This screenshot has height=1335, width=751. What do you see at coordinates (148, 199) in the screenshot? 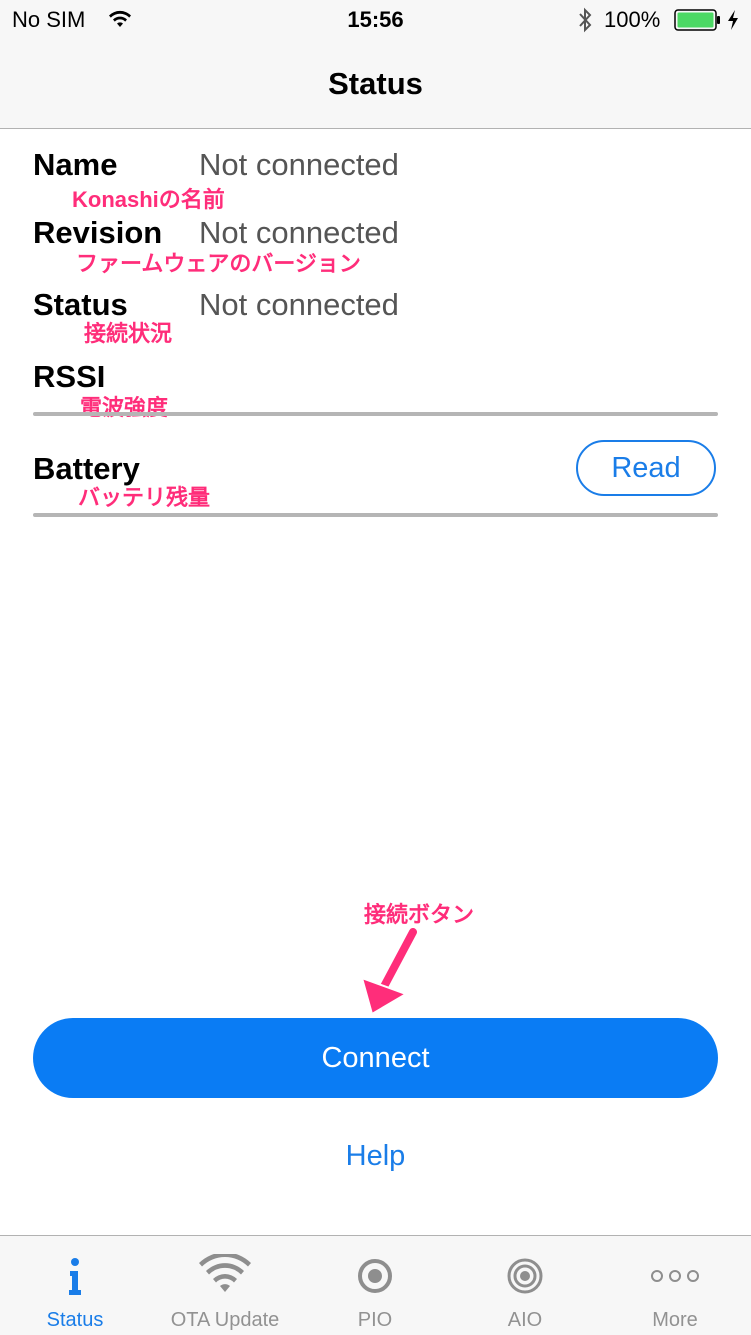
I see `name-annotation: Konashiの名前` at bounding box center [148, 199].